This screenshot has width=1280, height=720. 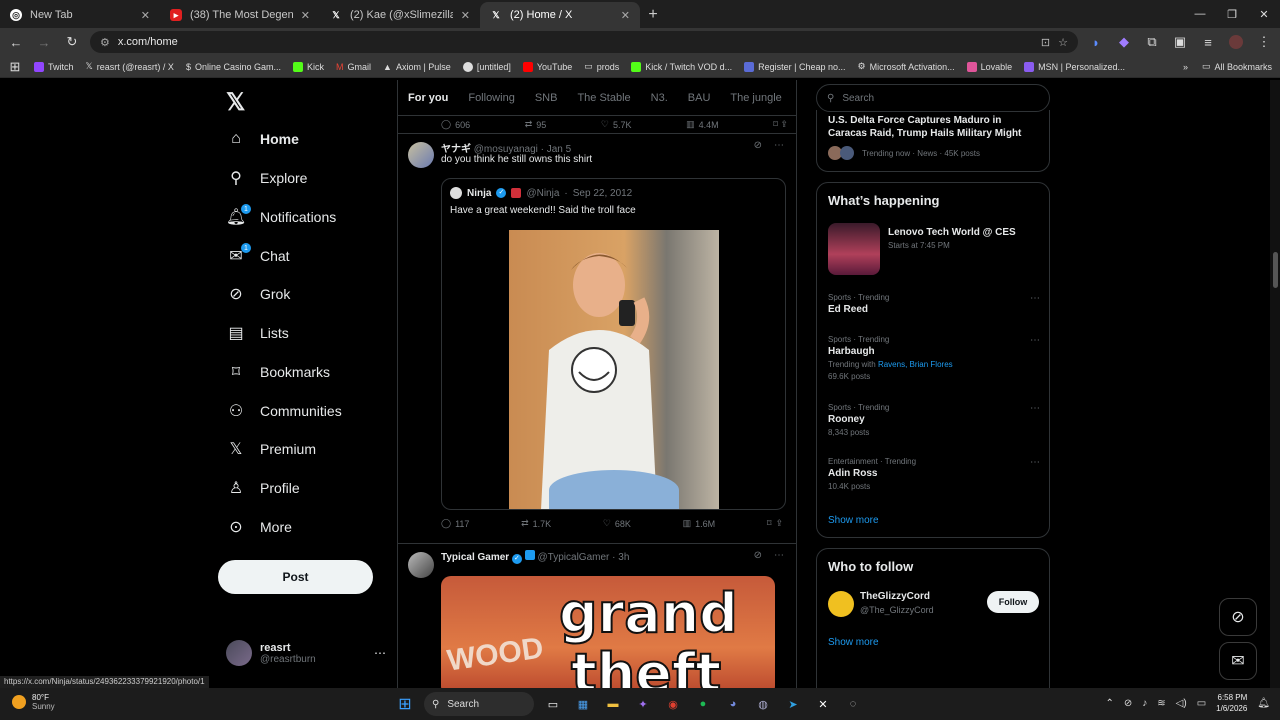 What do you see at coordinates (1045, 42) in the screenshot?
I see `install-icon: ⊡` at bounding box center [1045, 42].